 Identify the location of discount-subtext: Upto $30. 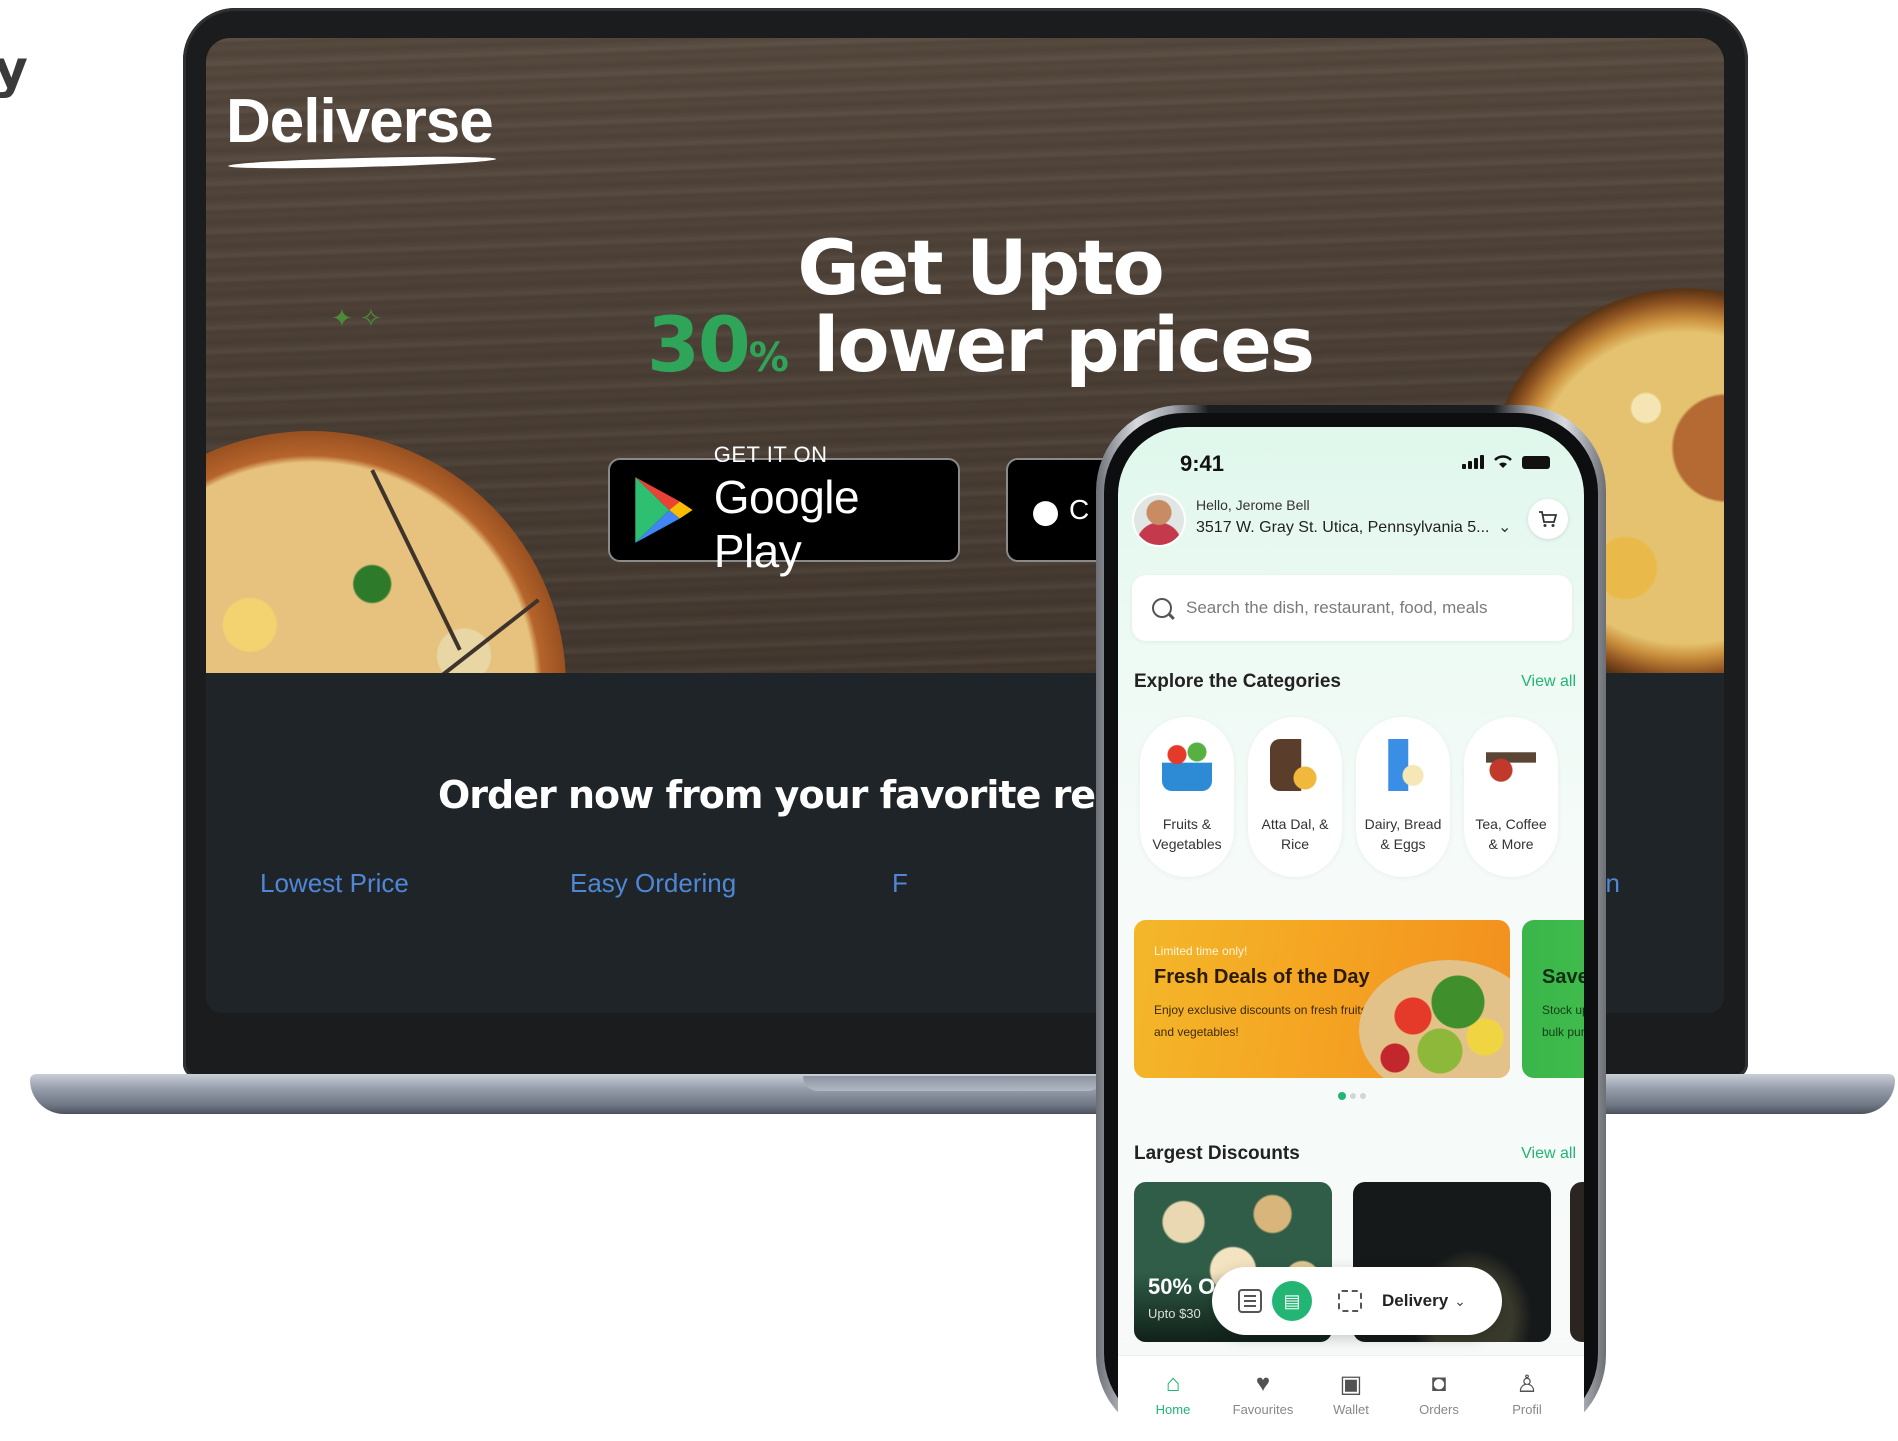
(1174, 1313).